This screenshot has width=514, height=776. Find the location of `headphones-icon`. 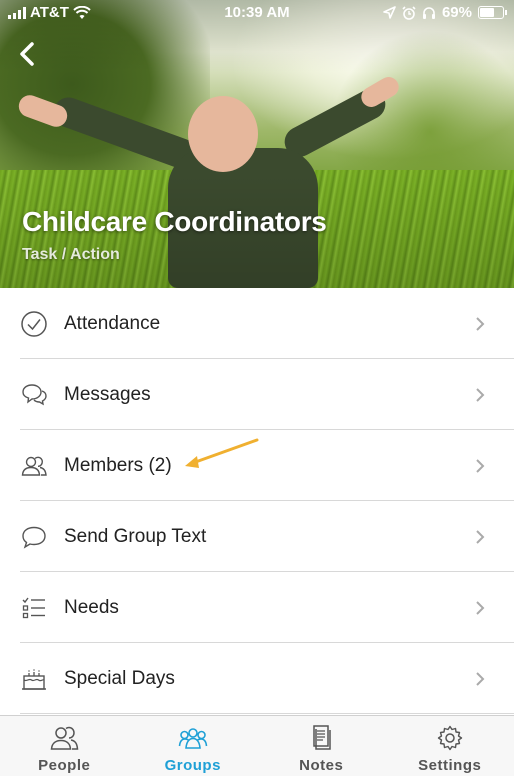

headphones-icon is located at coordinates (428, 12).